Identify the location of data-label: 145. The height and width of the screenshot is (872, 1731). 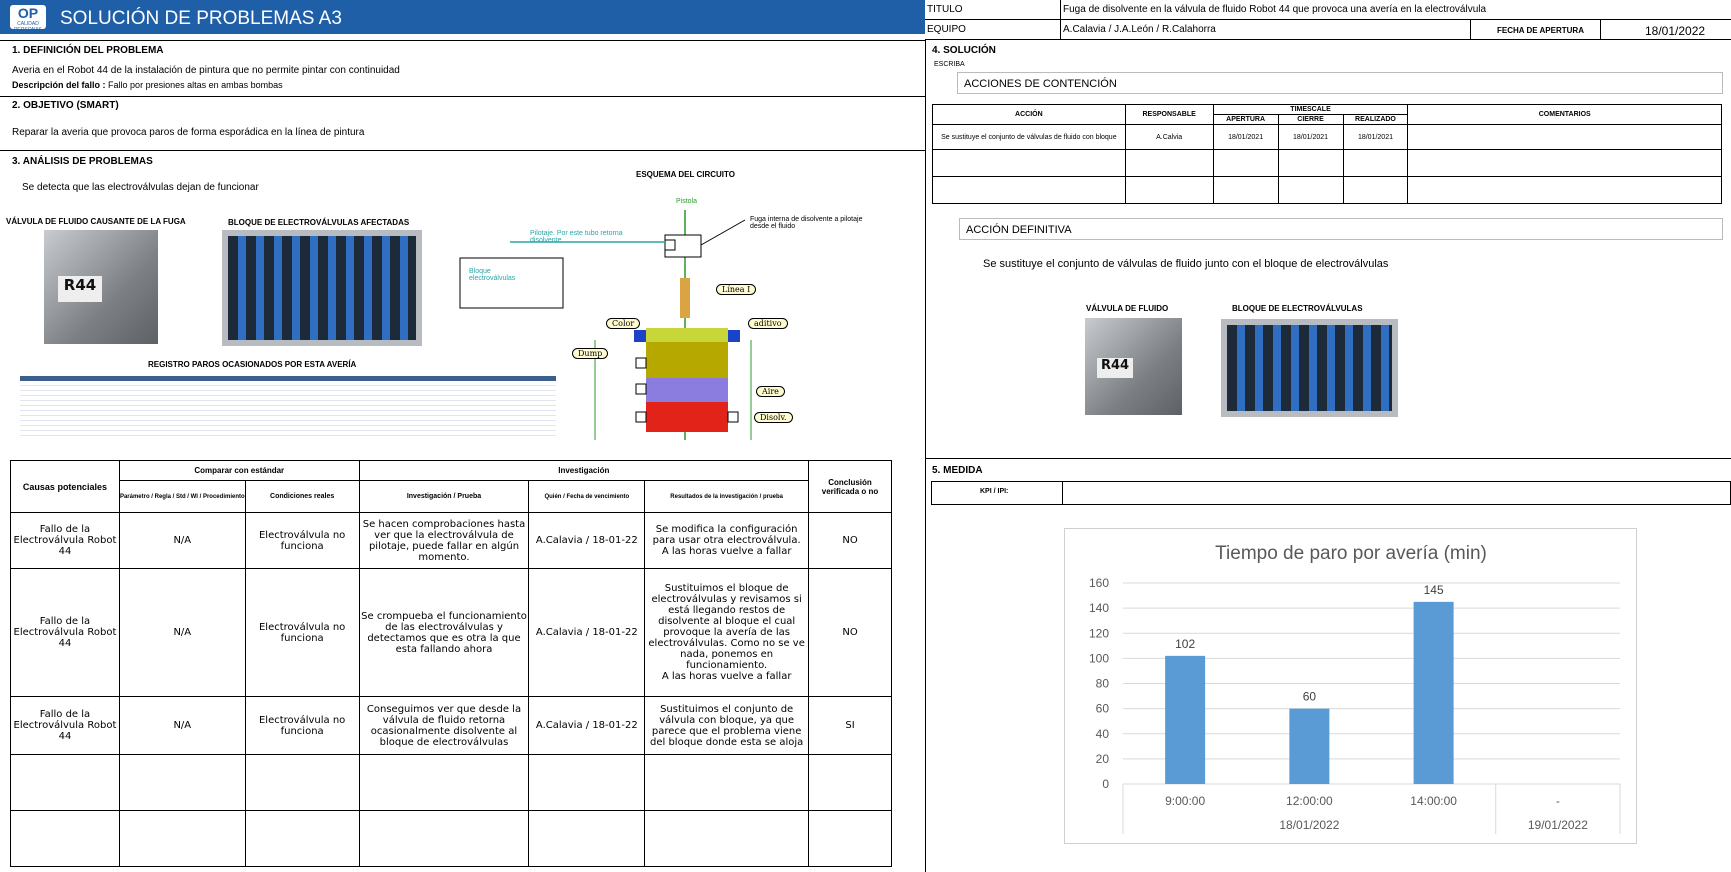
(1434, 590).